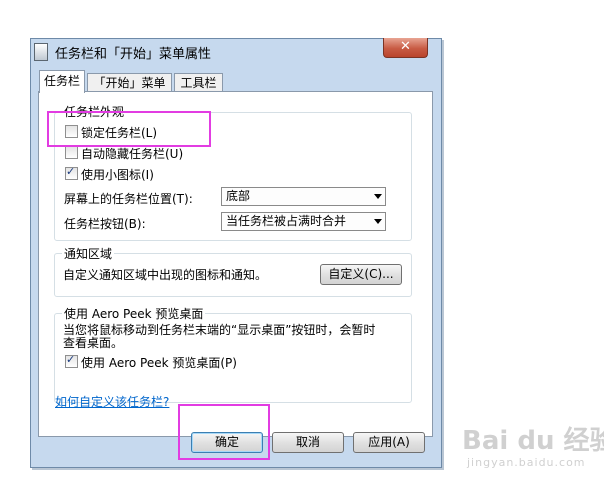  I want to click on auto-hide-label: 自动隐藏任务栏(U), so click(132, 153).